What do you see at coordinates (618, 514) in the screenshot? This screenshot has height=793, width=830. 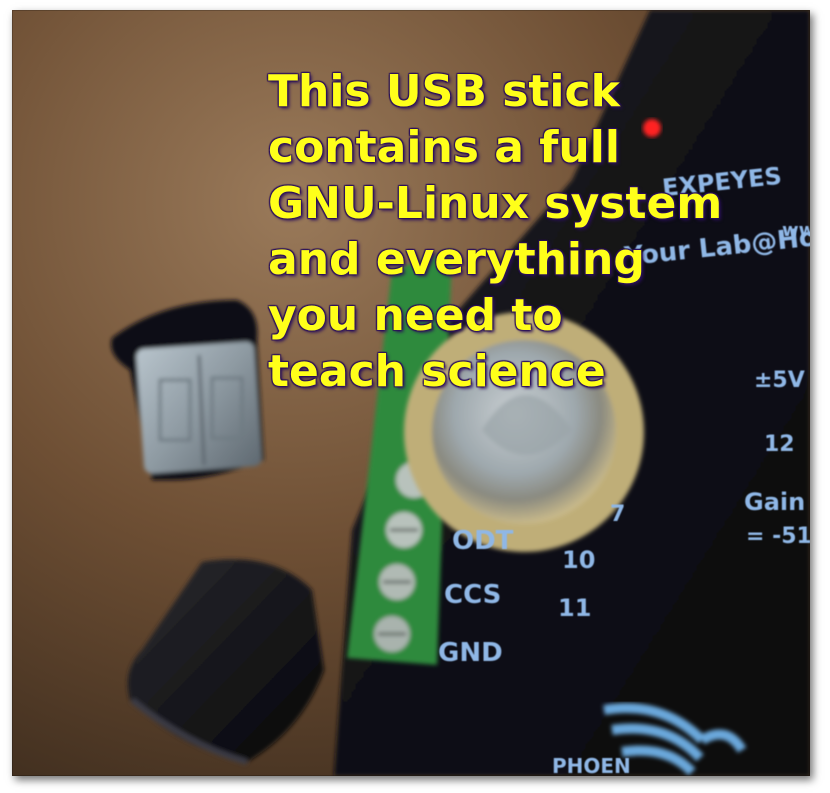 I see `board-pin-7: 7` at bounding box center [618, 514].